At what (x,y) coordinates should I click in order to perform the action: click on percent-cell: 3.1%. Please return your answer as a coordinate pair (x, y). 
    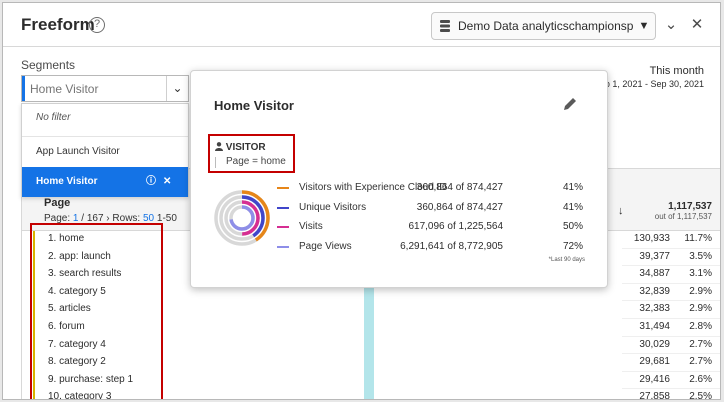
    Looking at the image, I should click on (700, 274).